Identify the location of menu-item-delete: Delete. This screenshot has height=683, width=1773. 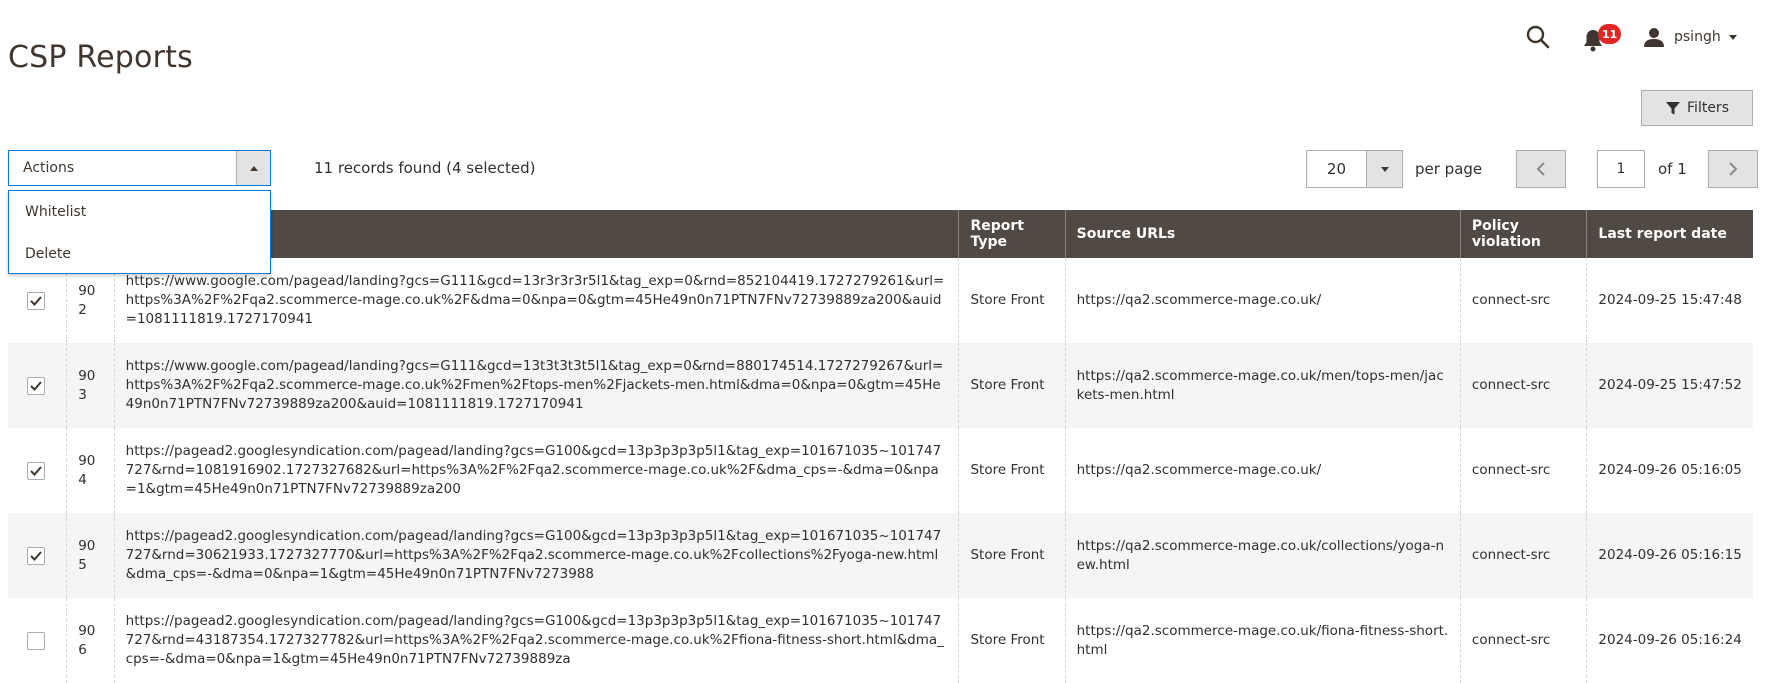
(139, 254).